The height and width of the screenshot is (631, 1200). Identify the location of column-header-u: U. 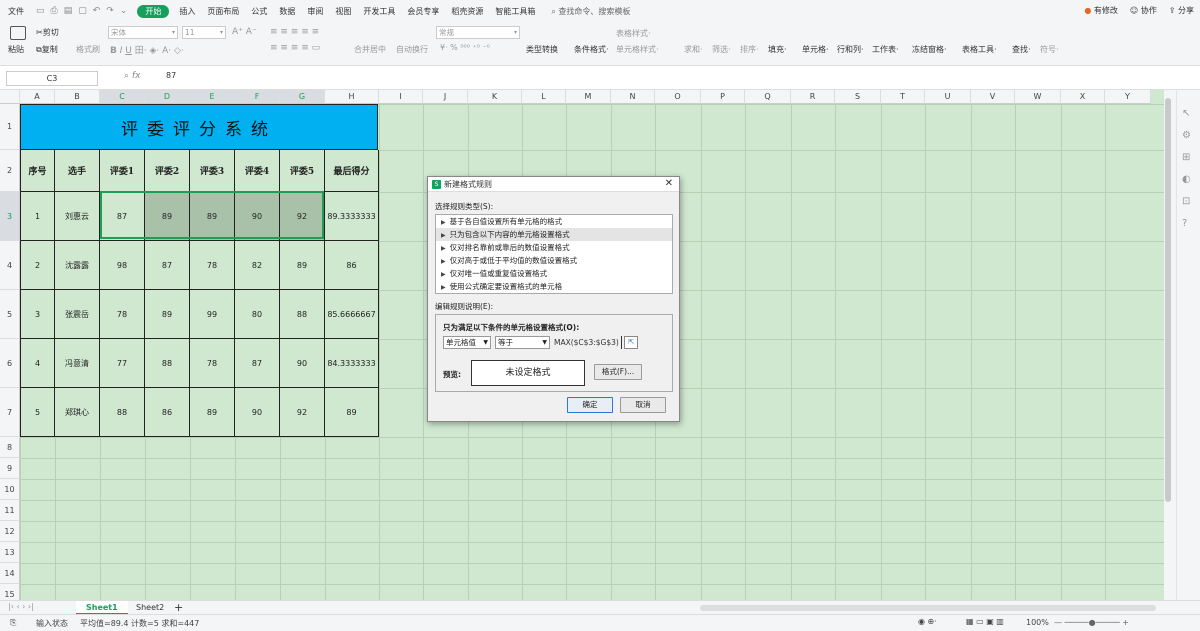
(948, 97).